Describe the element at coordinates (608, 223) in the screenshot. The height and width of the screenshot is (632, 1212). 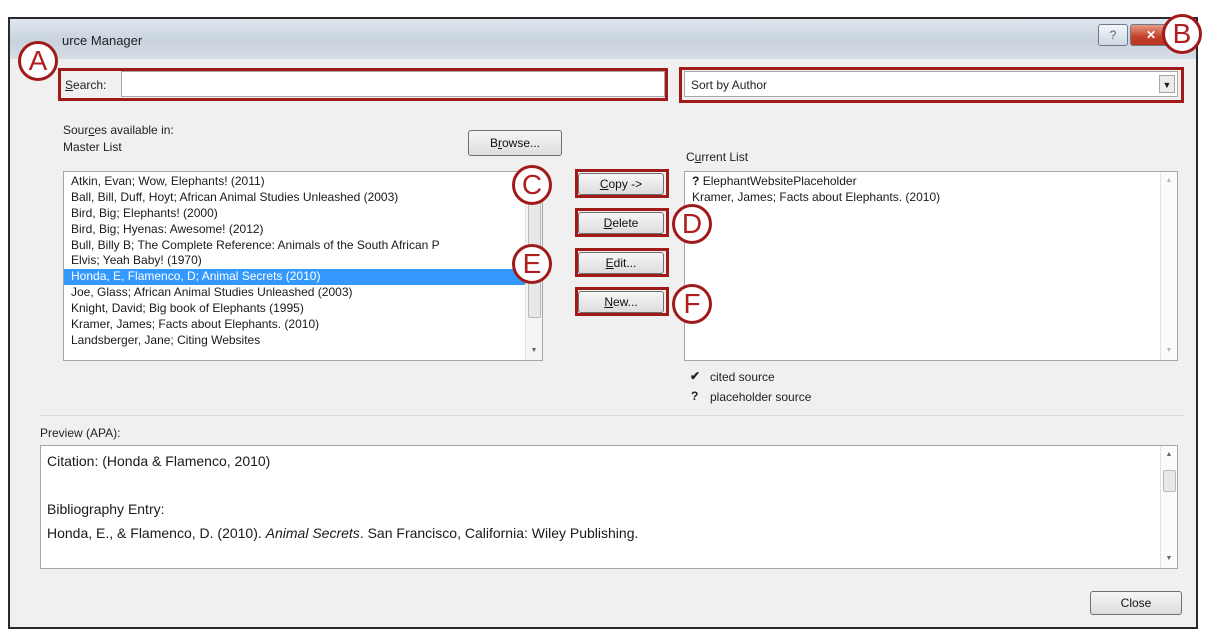
I see `delete-accel: D` at that location.